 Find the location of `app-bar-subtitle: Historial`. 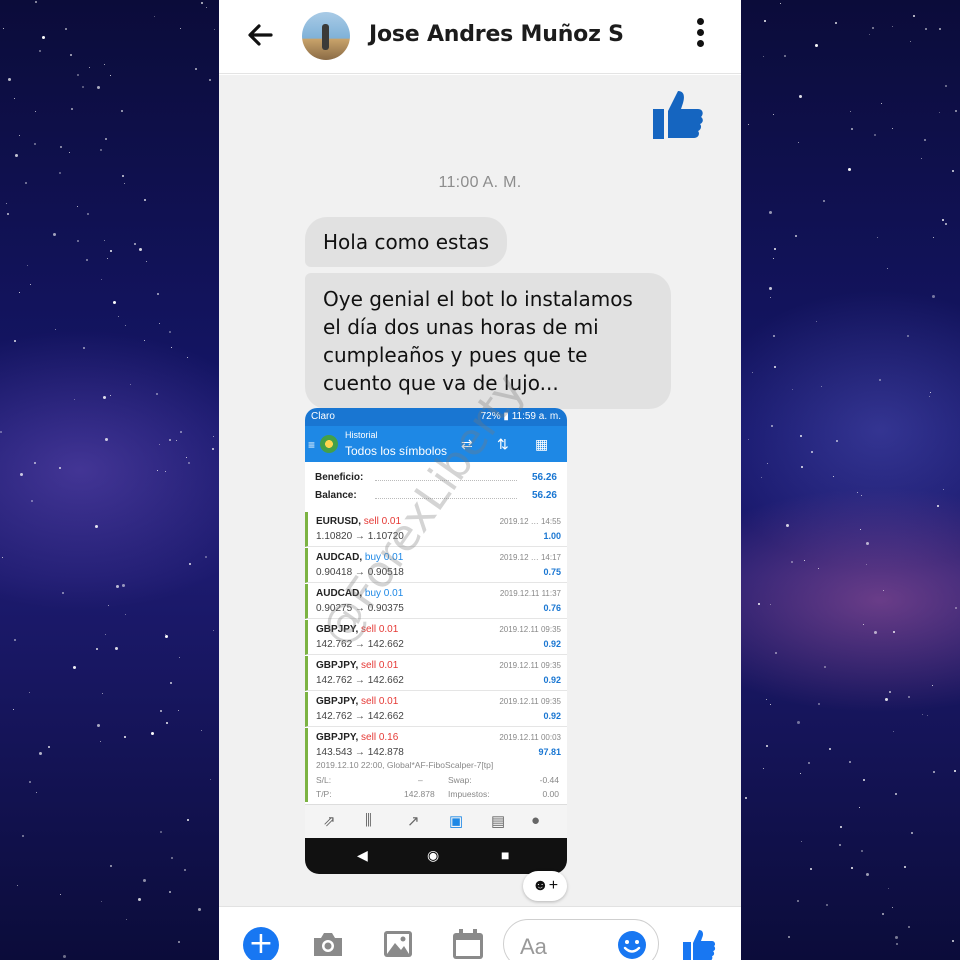

app-bar-subtitle: Historial is located at coordinates (361, 435).